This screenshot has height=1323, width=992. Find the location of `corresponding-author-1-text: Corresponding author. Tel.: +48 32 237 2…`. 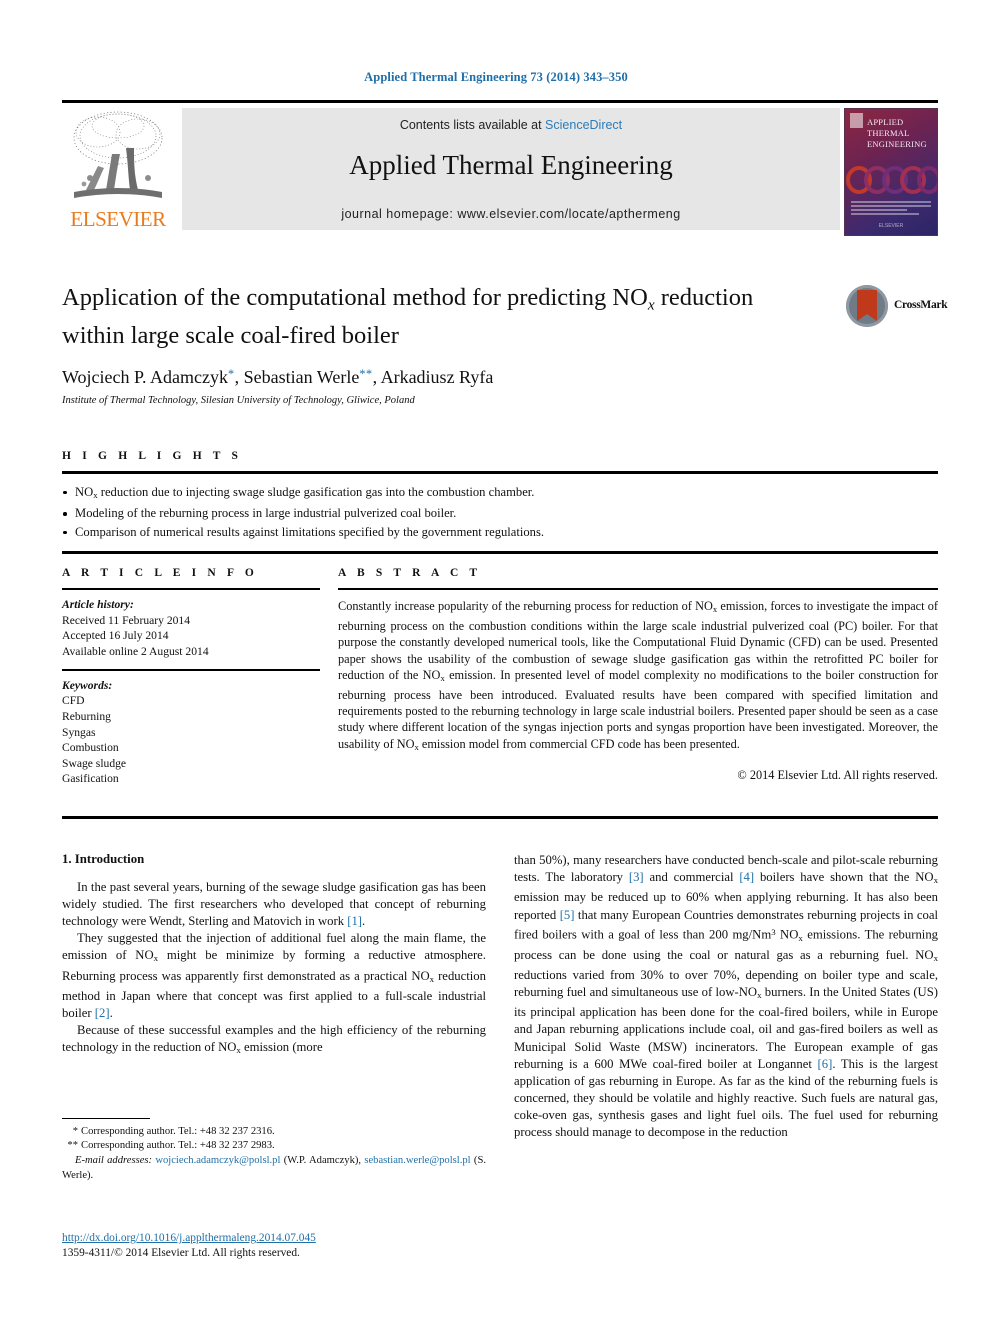

corresponding-author-1-text: Corresponding author. Tel.: +48 32 237 2… is located at coordinates (178, 1131).